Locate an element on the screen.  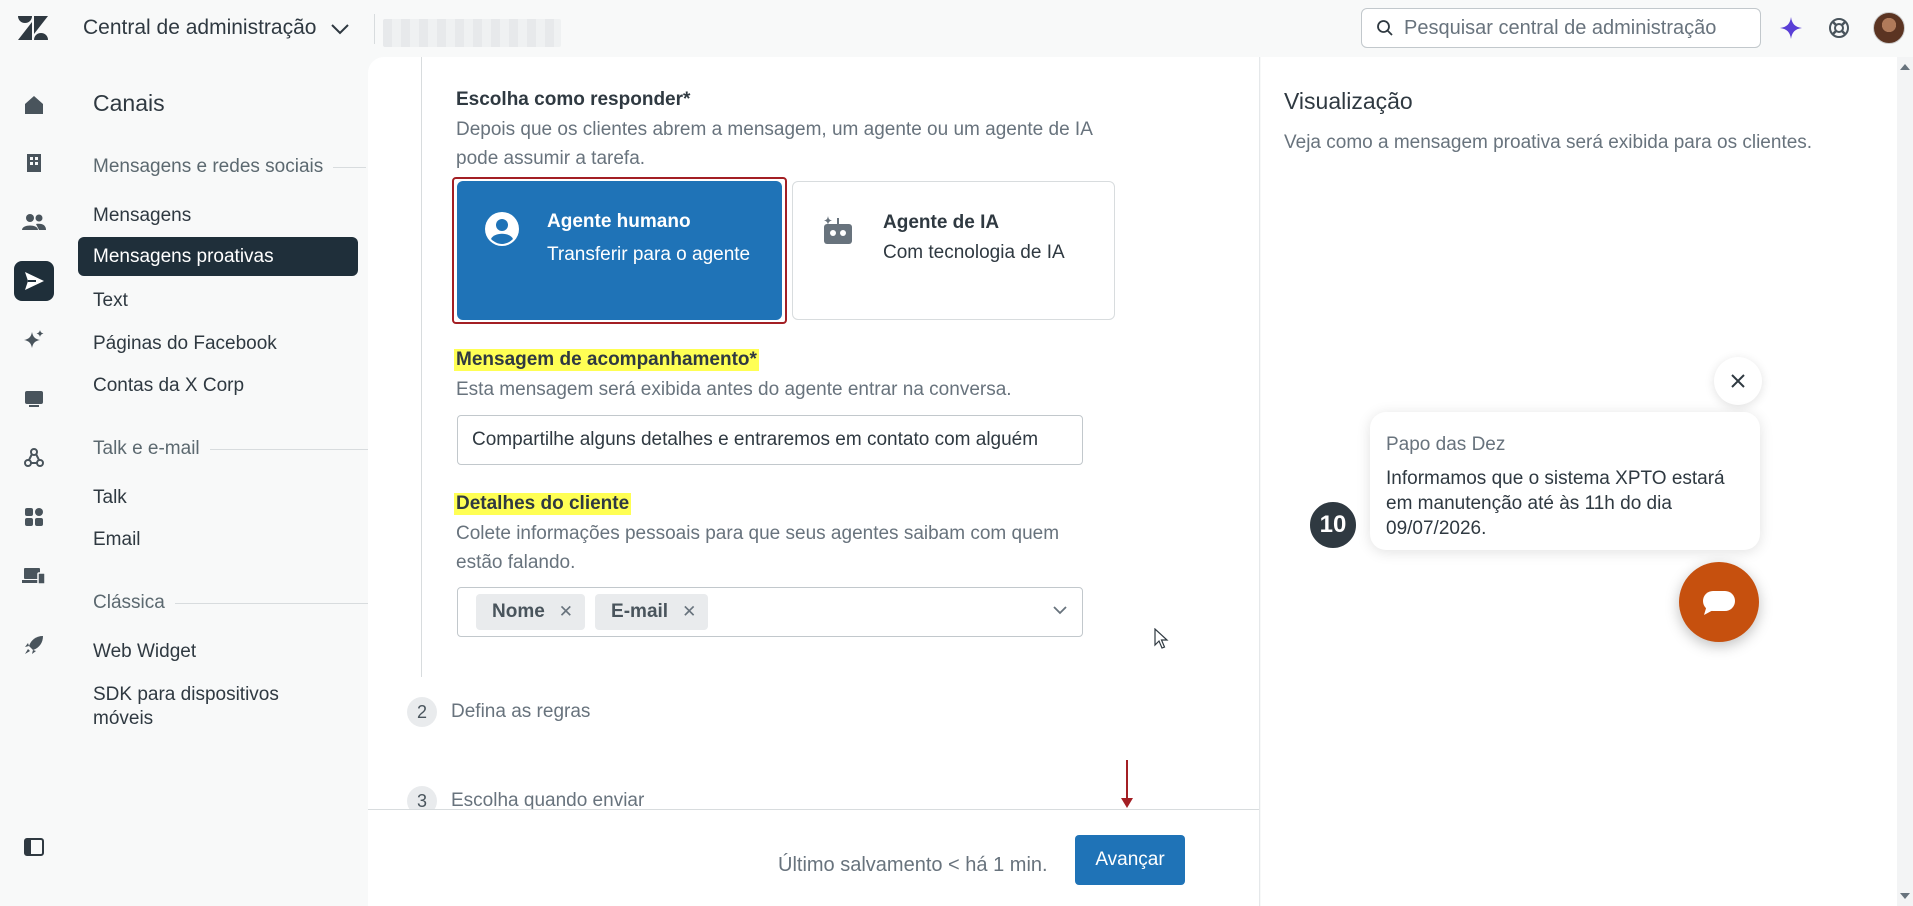
sidebar-item-x-corp: Contas da X Corp is located at coordinates (218, 386).